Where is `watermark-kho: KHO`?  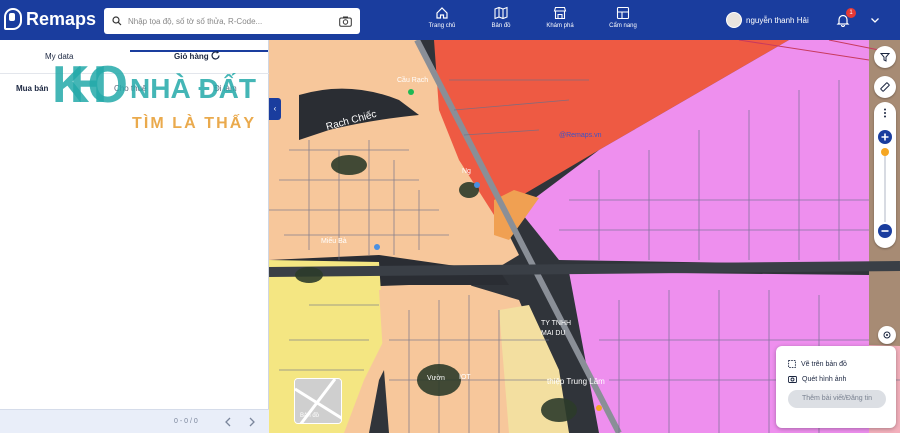 watermark-kho: KHO is located at coordinates (90, 85).